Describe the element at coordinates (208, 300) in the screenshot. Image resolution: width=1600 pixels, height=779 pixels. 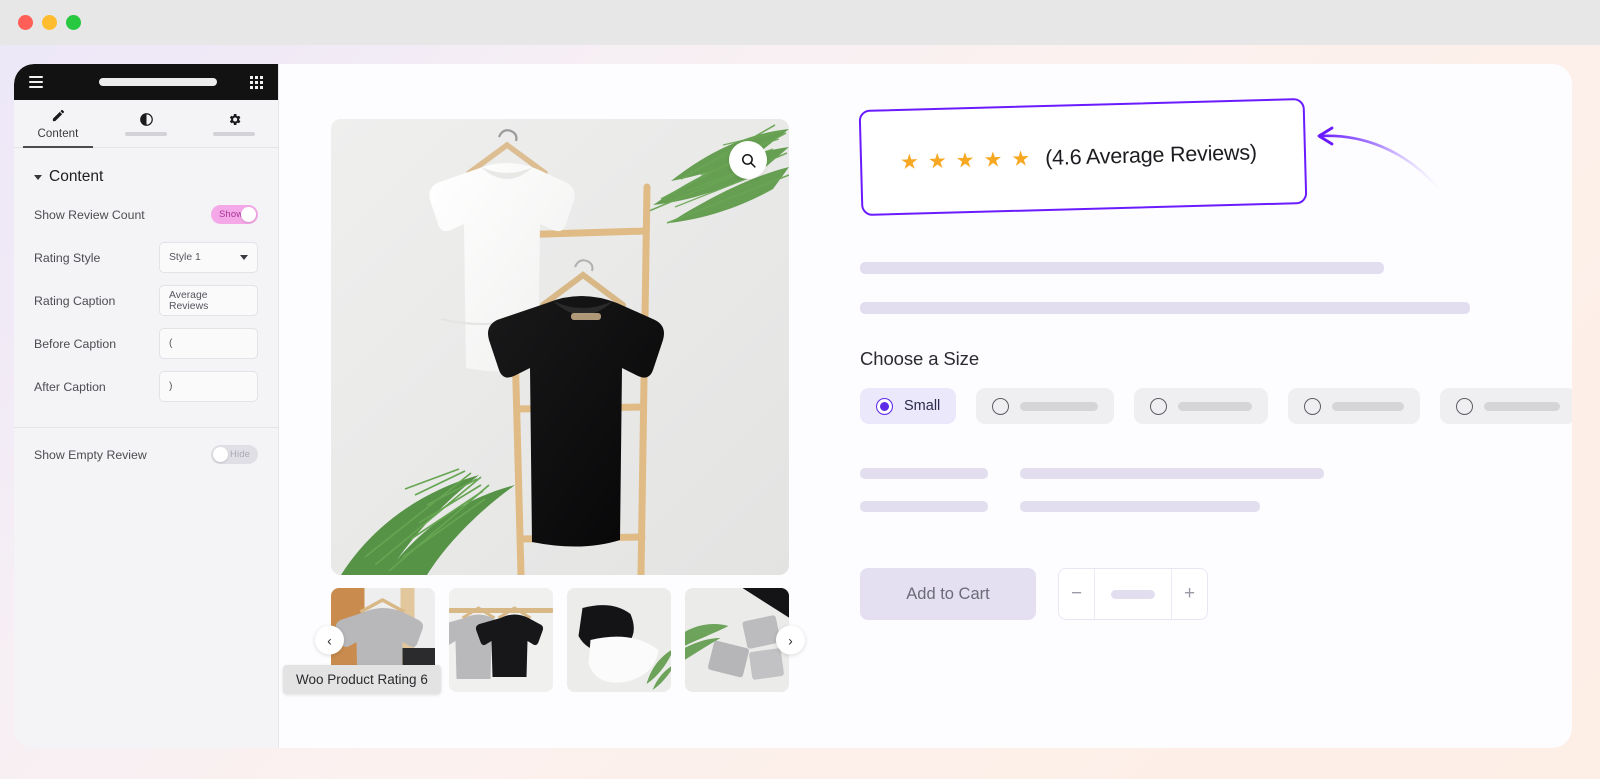
I see `rating-caption-input: Average Reviews` at that location.